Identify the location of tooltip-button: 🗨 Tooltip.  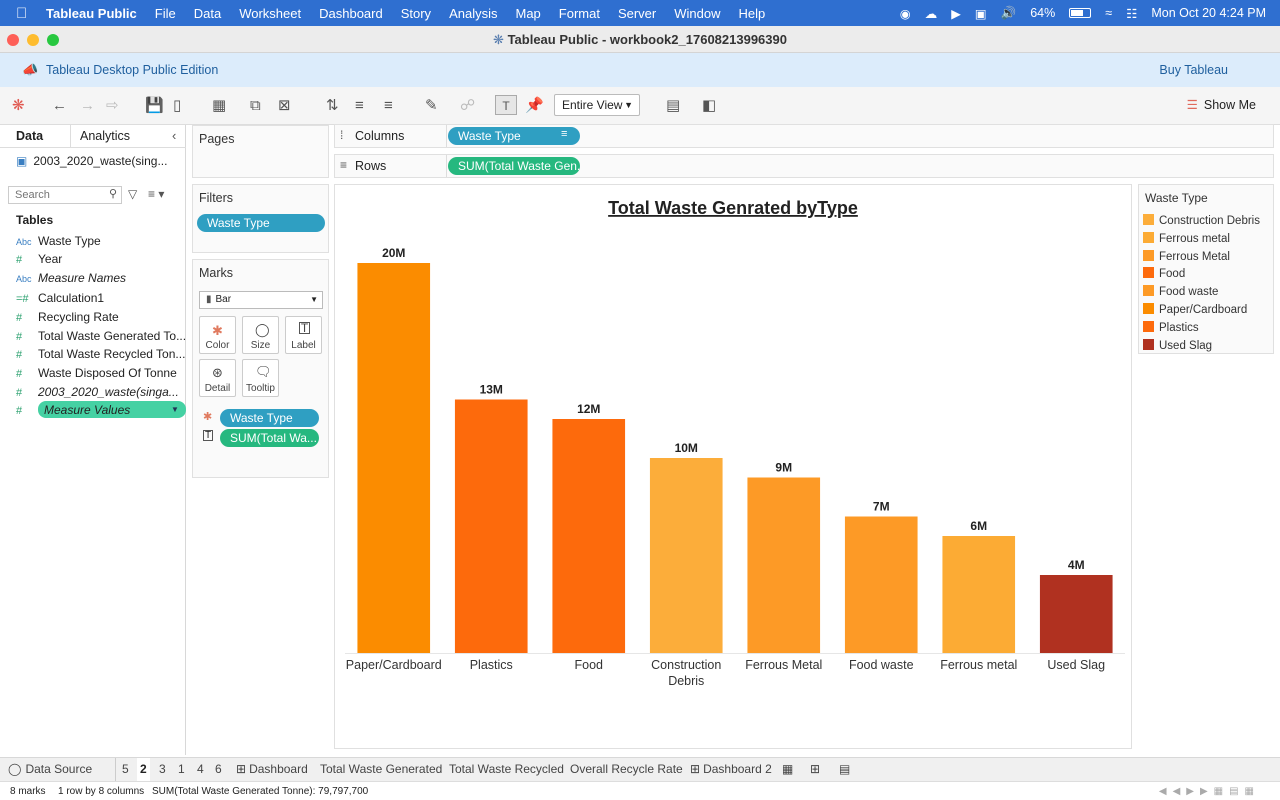
(260, 378).